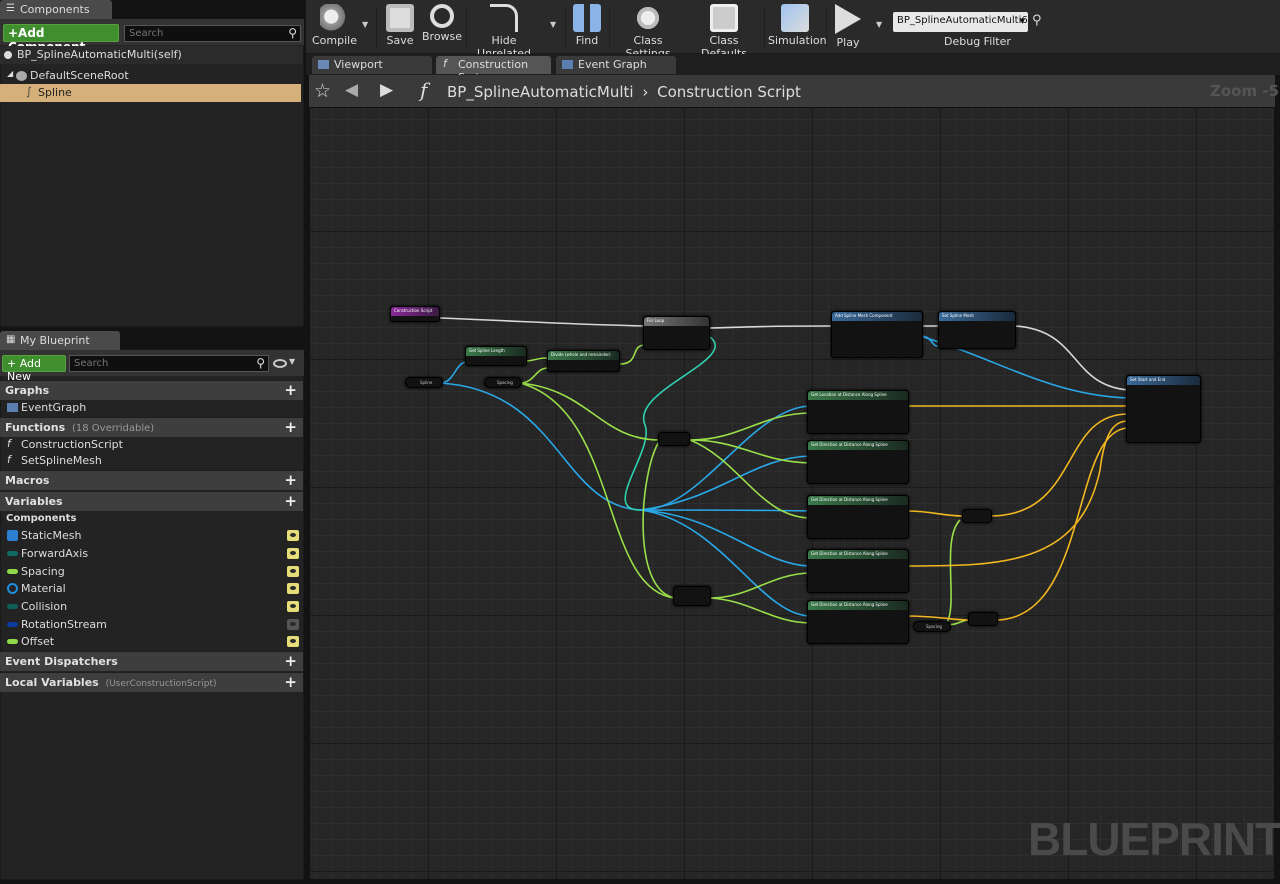  Describe the element at coordinates (583, 361) in the screenshot. I see `node-divide: Divide (whole and remainder)` at that location.